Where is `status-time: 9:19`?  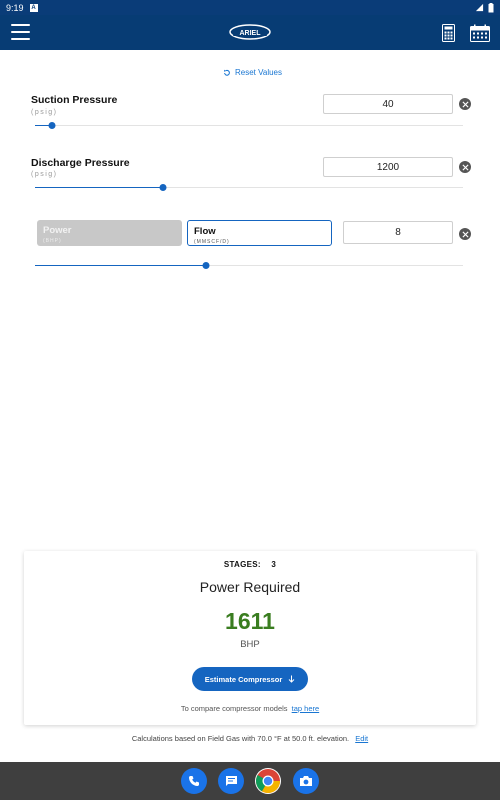
status-time: 9:19 is located at coordinates (15, 7).